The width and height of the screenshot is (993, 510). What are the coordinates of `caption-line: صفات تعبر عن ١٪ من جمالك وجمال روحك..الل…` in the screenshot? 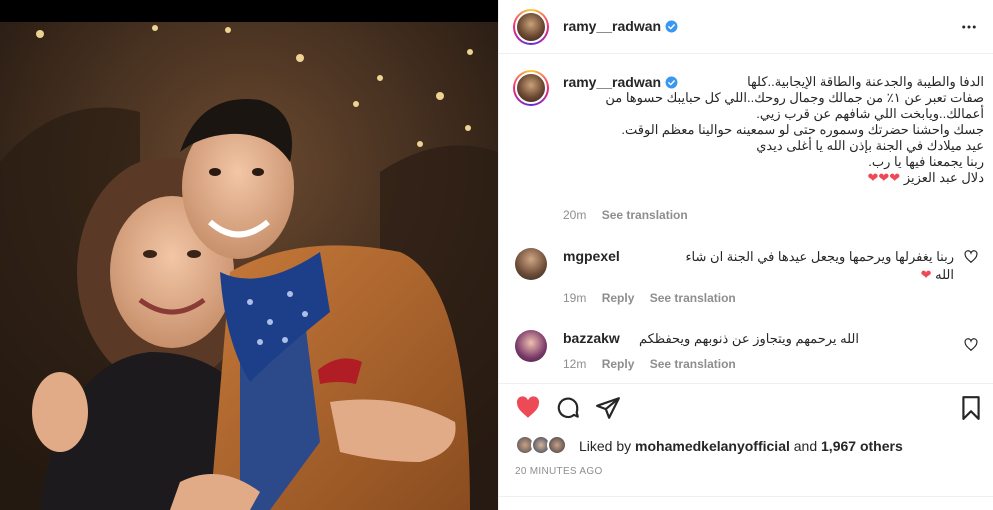 It's located at (794, 97).